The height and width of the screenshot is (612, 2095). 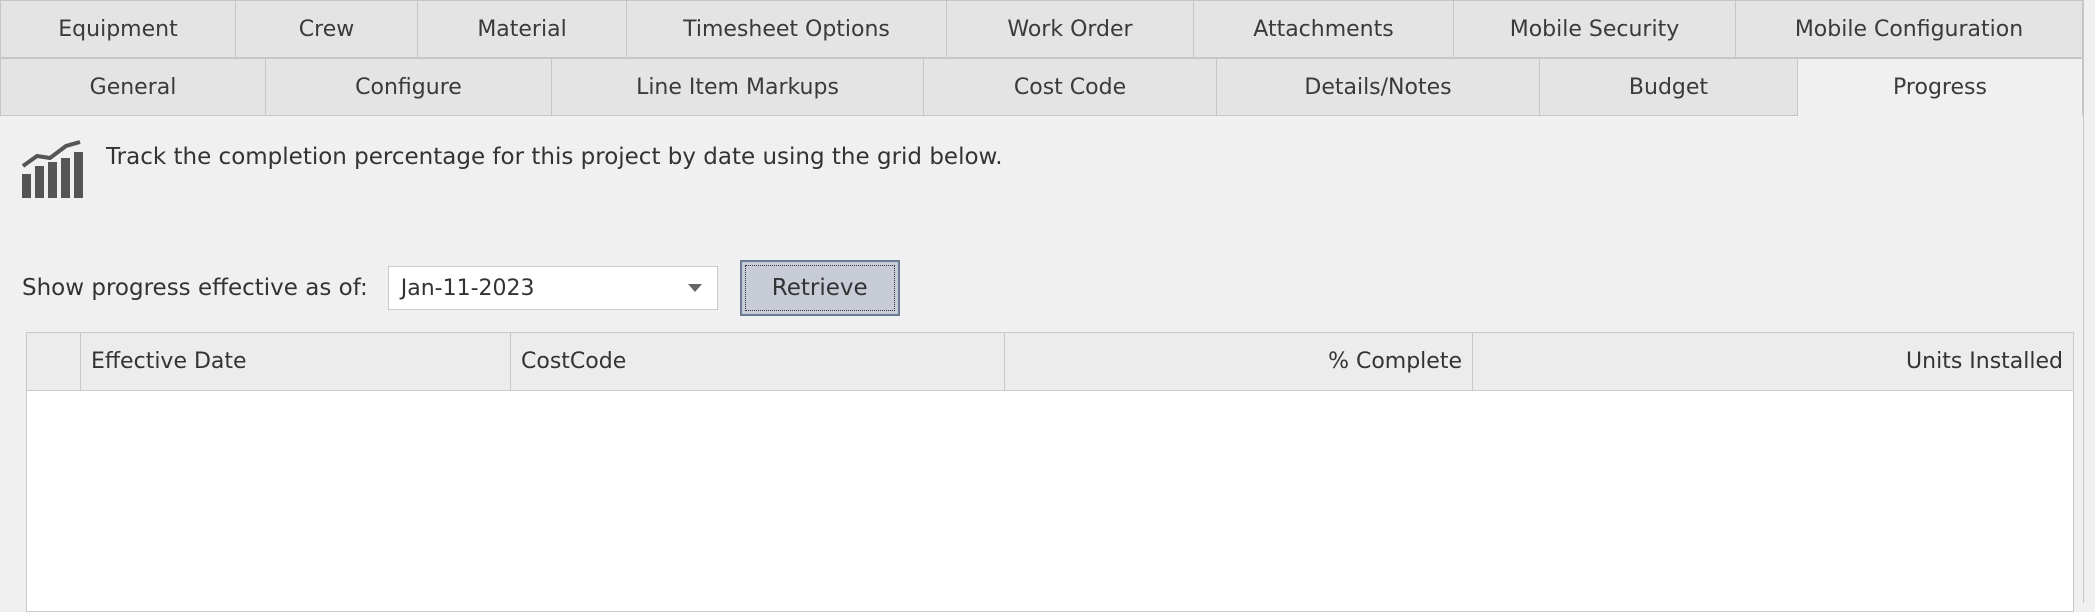 I want to click on column-header-indicator, so click(x=54, y=361).